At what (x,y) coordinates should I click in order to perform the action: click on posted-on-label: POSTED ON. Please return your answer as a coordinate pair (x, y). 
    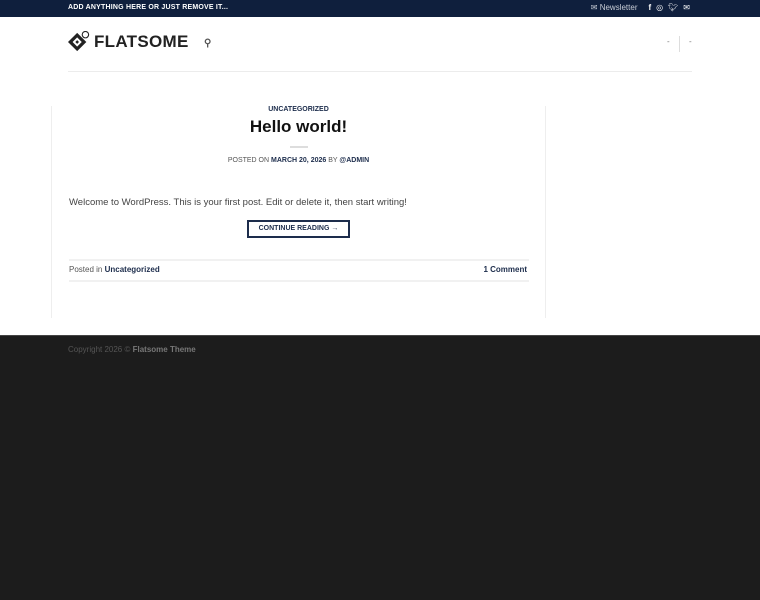
    Looking at the image, I should click on (248, 160).